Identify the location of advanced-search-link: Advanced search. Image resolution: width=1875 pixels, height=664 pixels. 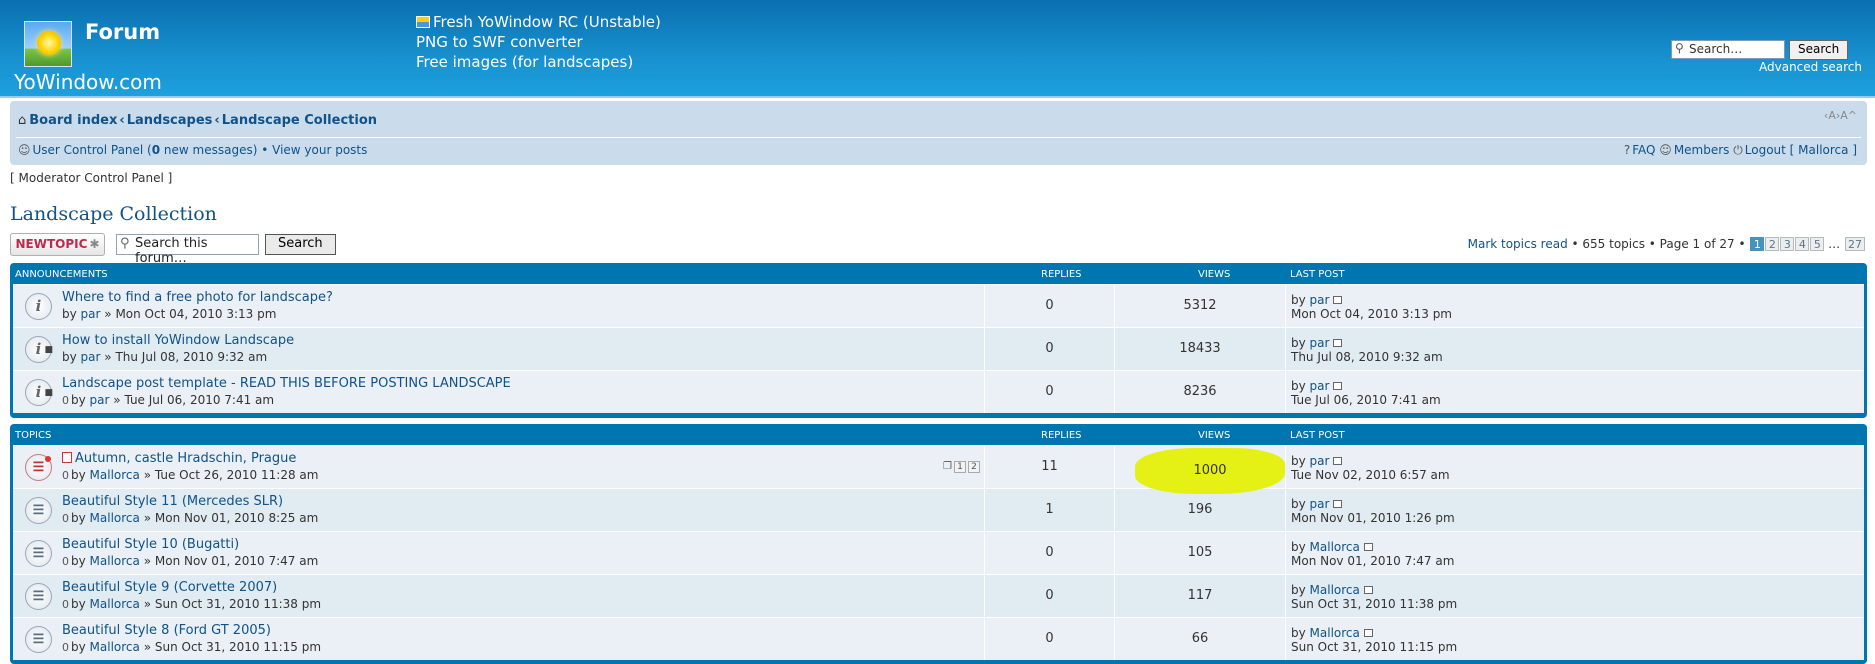
(1810, 67).